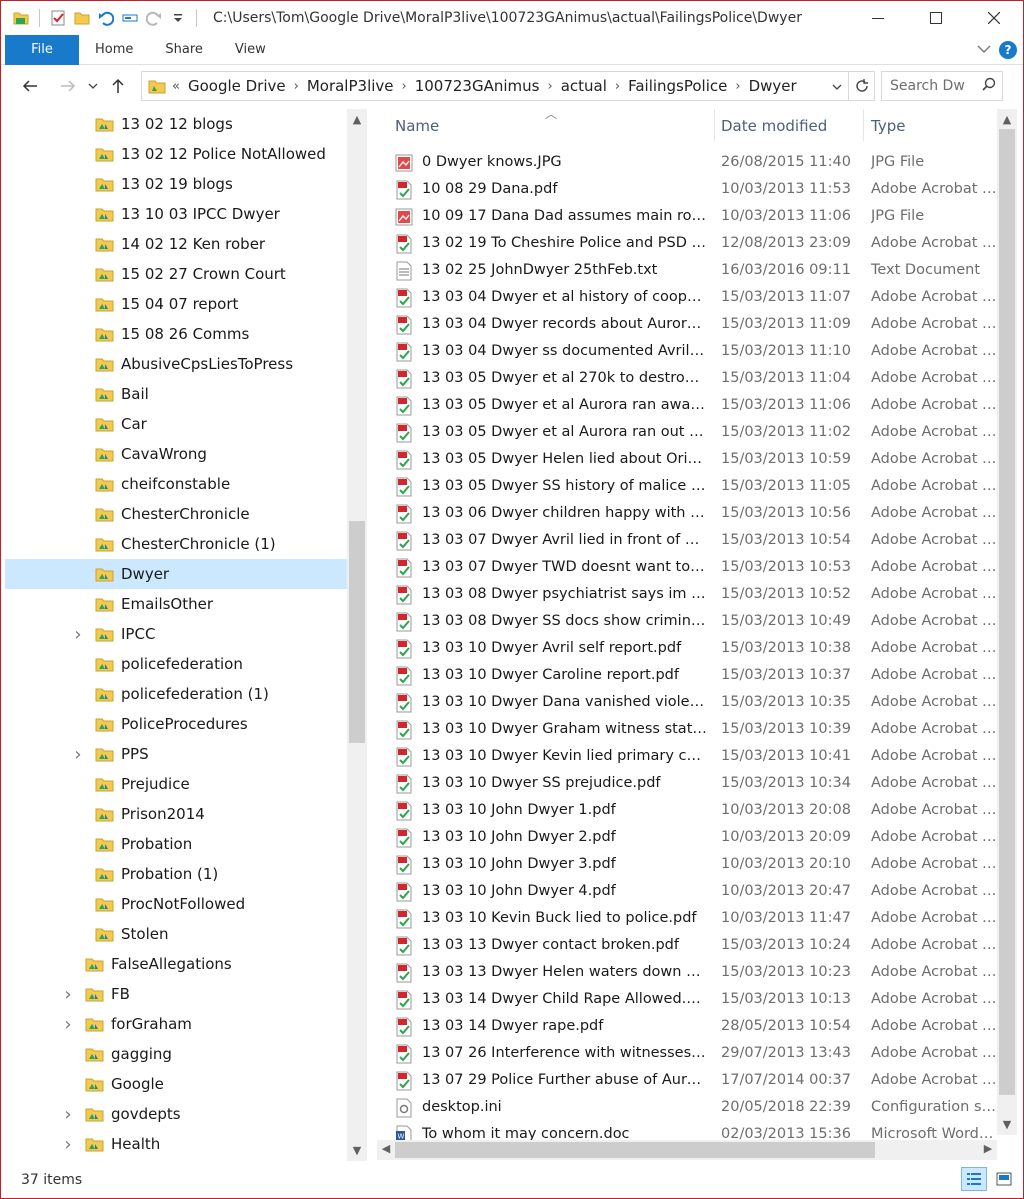  What do you see at coordinates (942, 86) in the screenshot?
I see `search-box: Search Dw` at bounding box center [942, 86].